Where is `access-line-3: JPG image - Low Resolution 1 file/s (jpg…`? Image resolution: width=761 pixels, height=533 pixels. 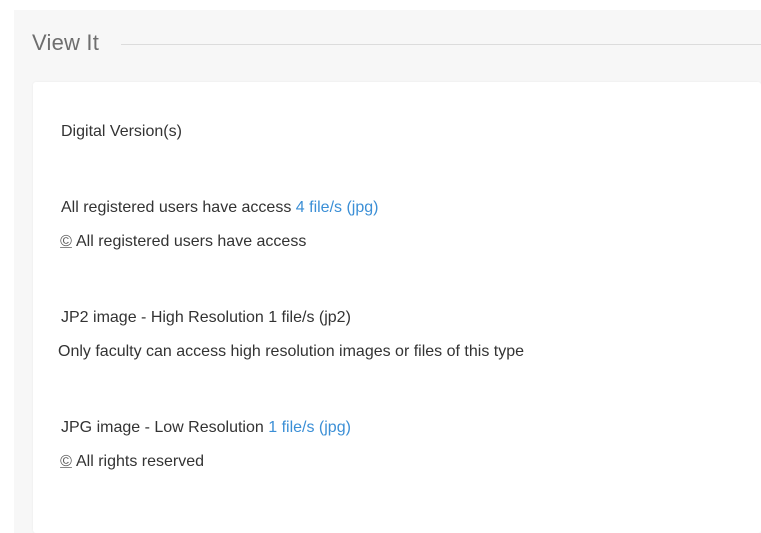
access-line-3: JPG image - Low Resolution 1 file/s (jpg… is located at coordinates (206, 428).